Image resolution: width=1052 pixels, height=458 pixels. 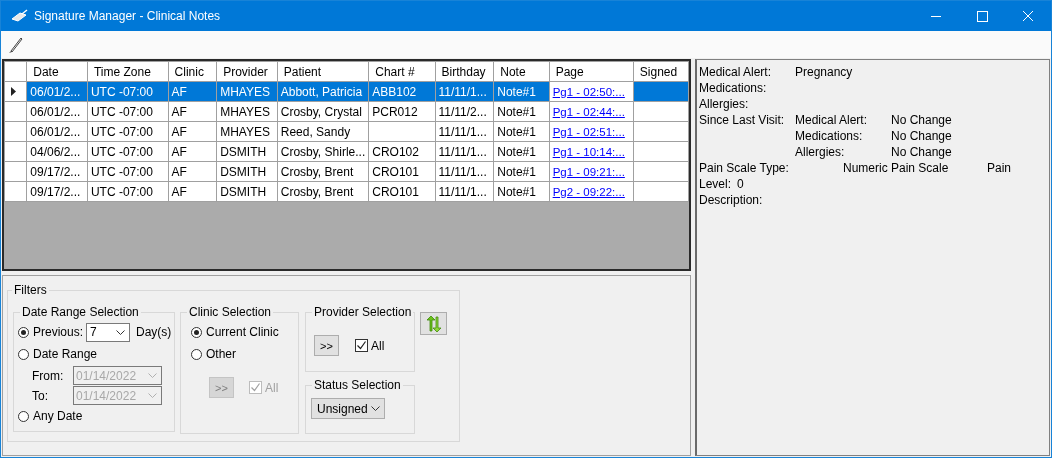 What do you see at coordinates (80, 312) in the screenshot?
I see `group-title: Date Range Selection` at bounding box center [80, 312].